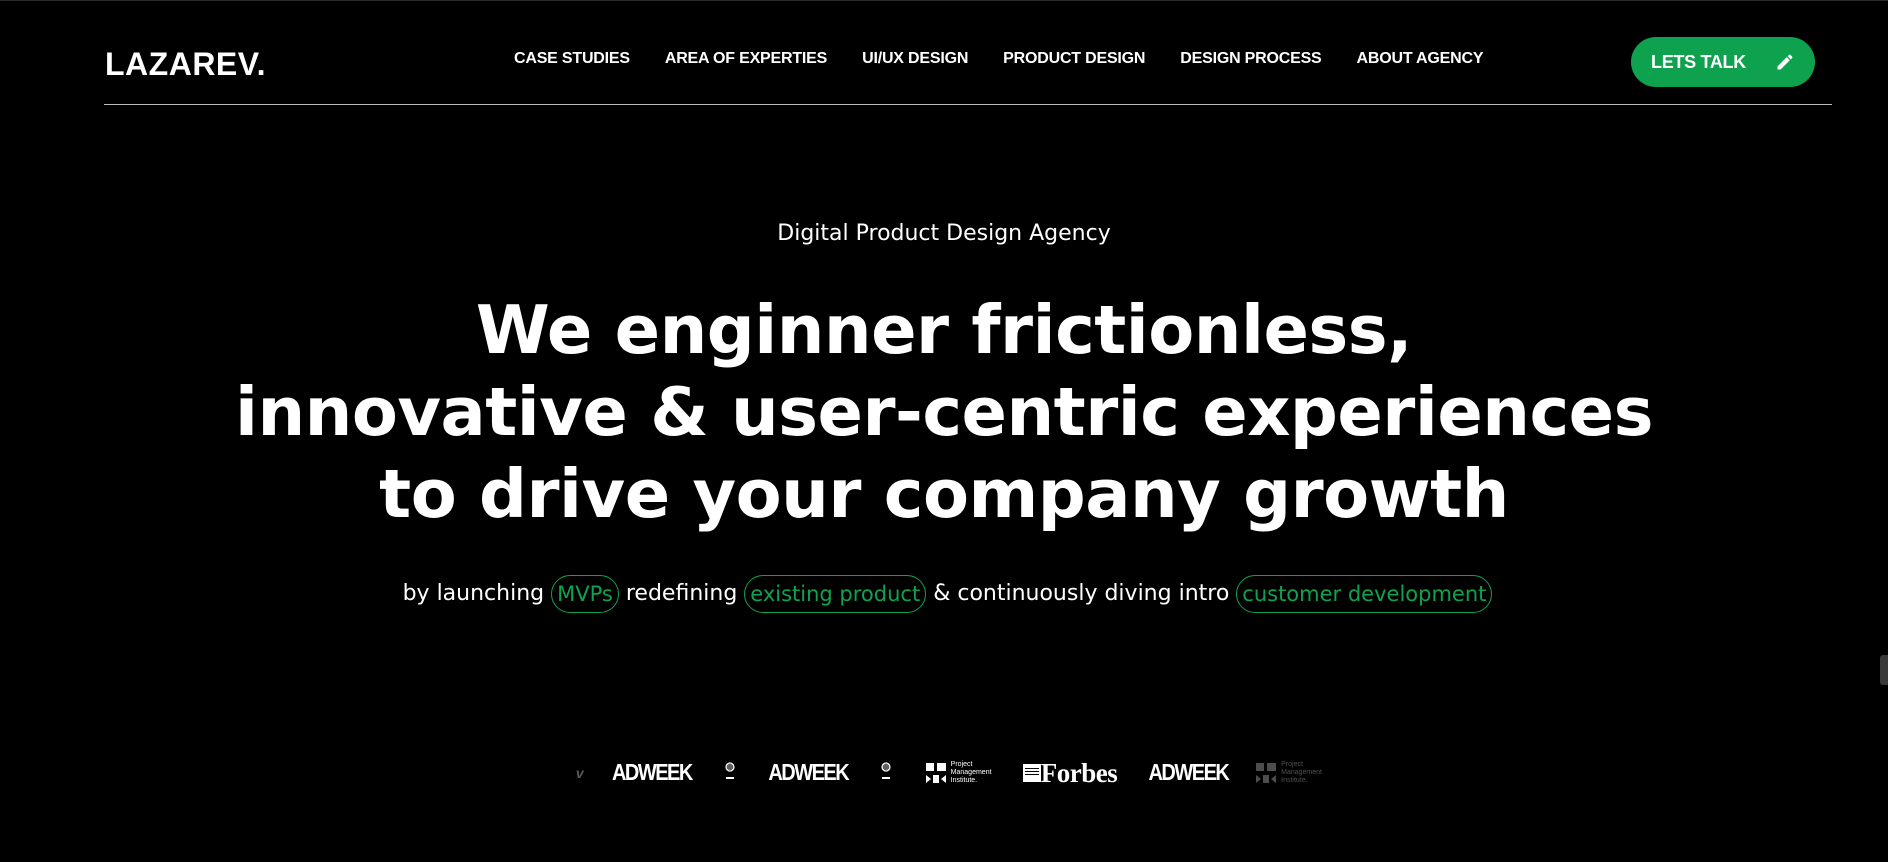 Image resolution: width=1888 pixels, height=862 pixels. I want to click on adweek-logo: ADWEEK, so click(652, 772).